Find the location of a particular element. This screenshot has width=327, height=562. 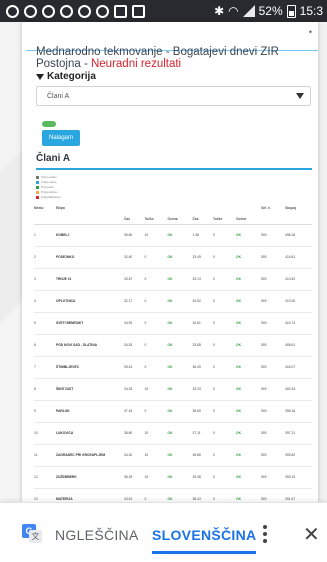

cell-total: 393.19 is located at coordinates (298, 477).